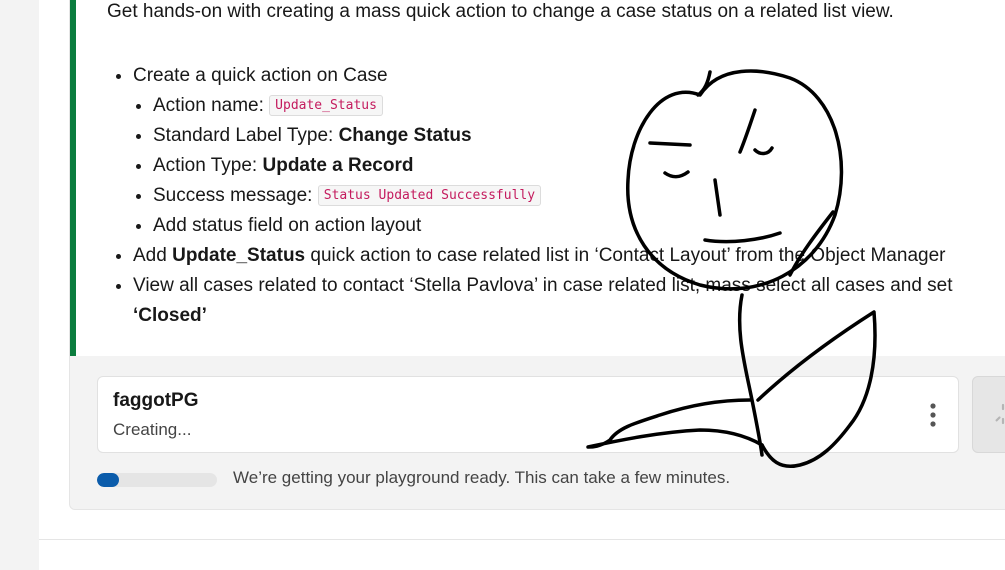 This screenshot has height=570, width=1005. Describe the element at coordinates (405, 135) in the screenshot. I see `label-type-value: Change Status` at that location.